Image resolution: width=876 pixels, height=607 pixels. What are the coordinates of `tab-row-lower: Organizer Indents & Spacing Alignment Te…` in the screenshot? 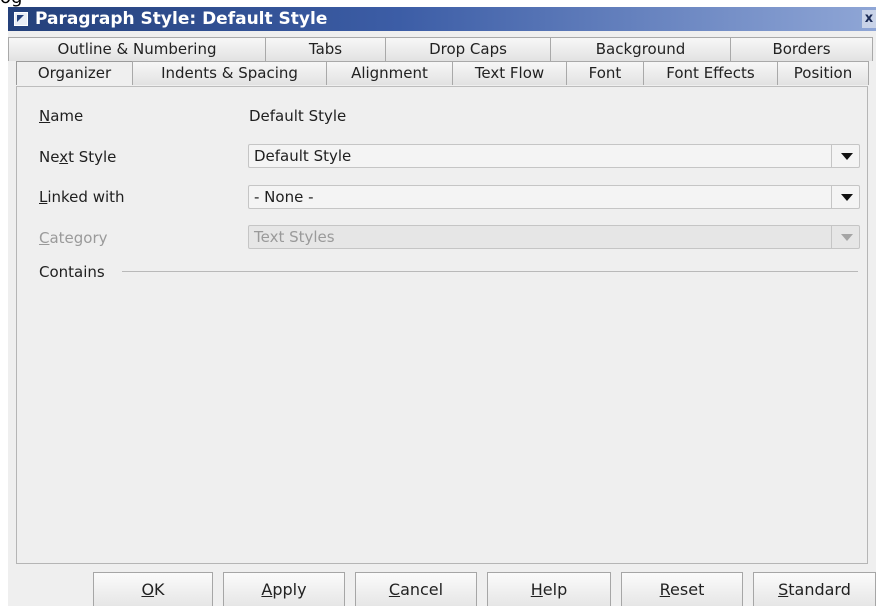 It's located at (442, 73).